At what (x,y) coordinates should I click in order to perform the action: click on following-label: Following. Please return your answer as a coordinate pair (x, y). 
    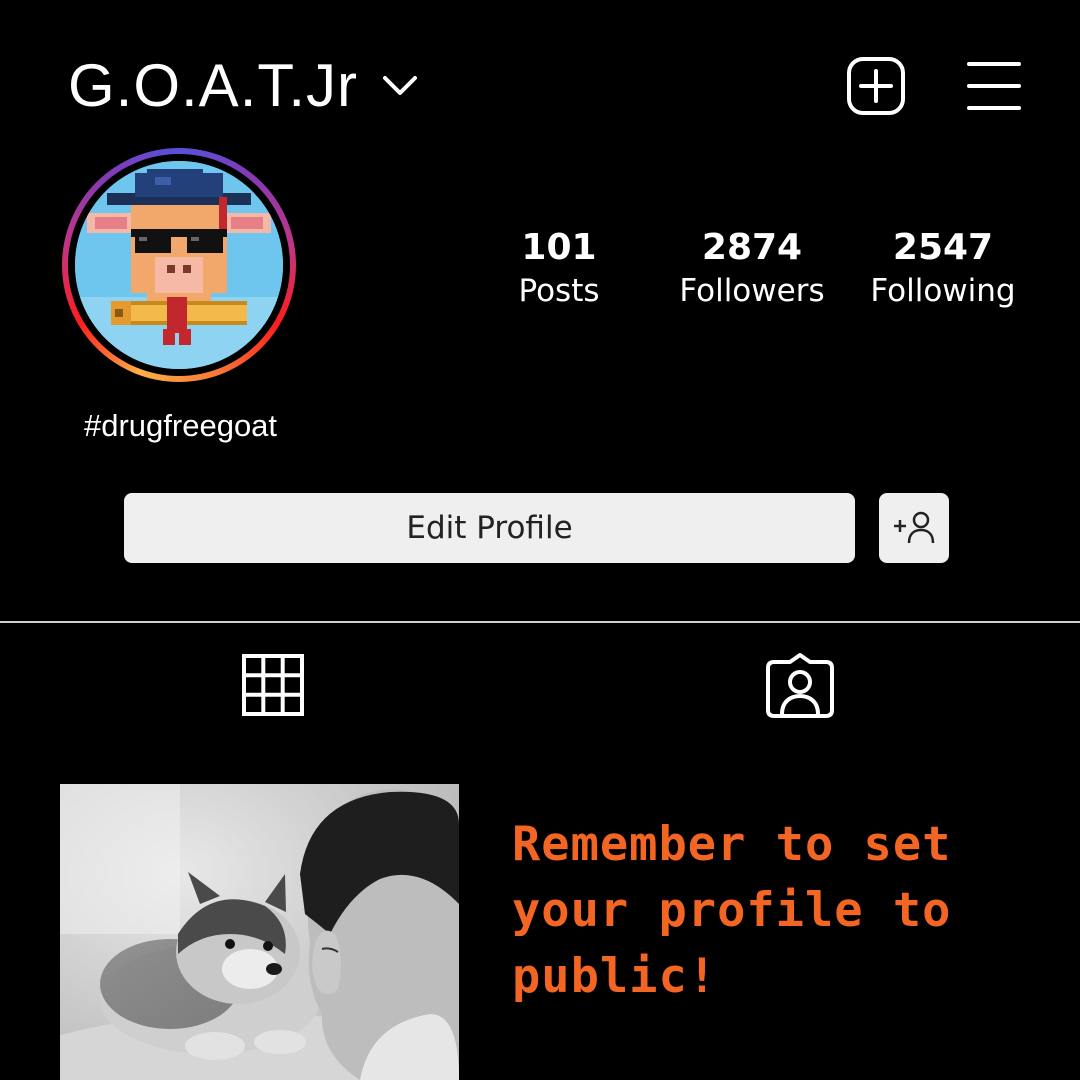
    Looking at the image, I should click on (943, 291).